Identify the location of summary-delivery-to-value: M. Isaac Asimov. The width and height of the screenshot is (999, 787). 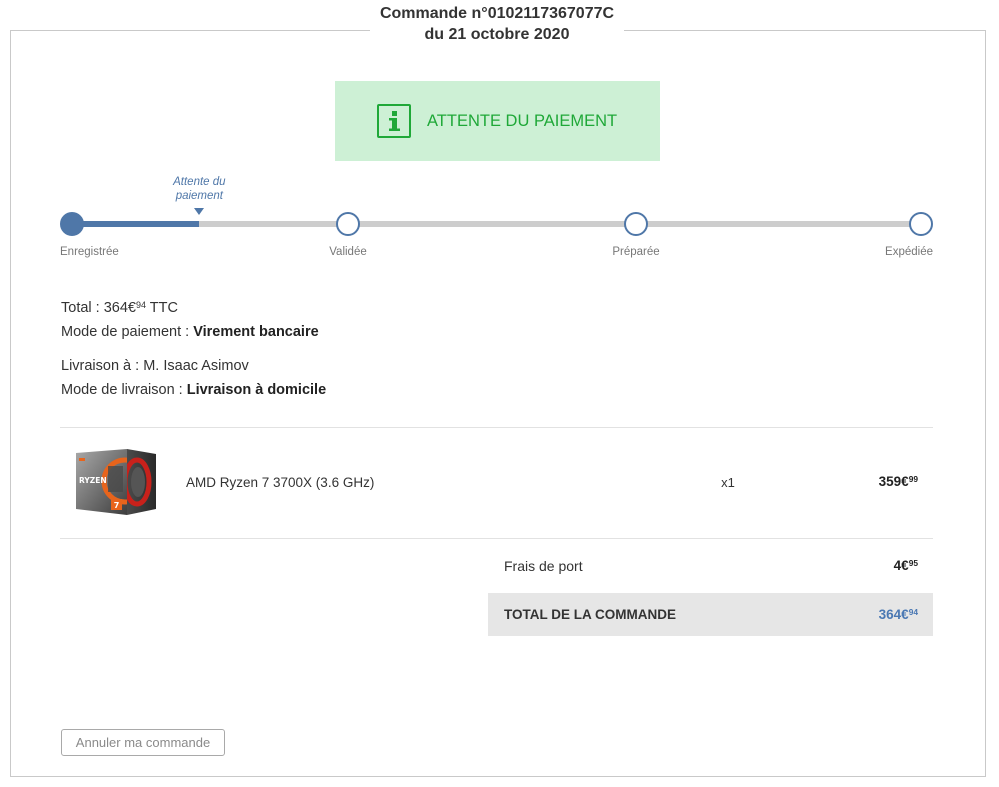
(196, 366).